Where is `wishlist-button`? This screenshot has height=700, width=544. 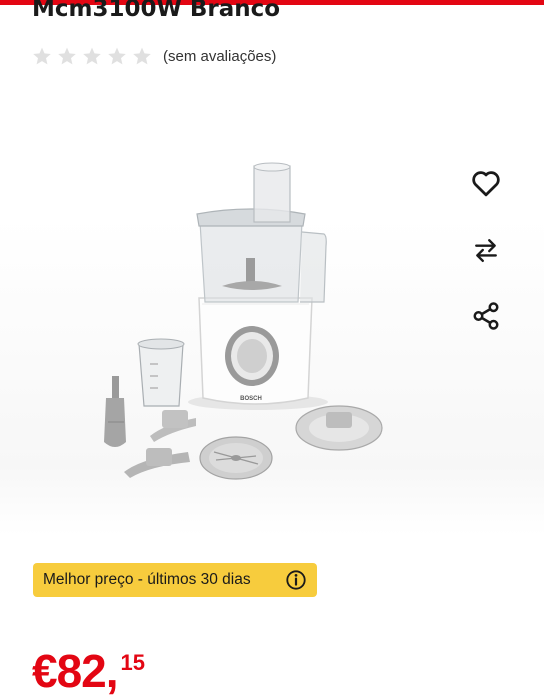 wishlist-button is located at coordinates (486, 183).